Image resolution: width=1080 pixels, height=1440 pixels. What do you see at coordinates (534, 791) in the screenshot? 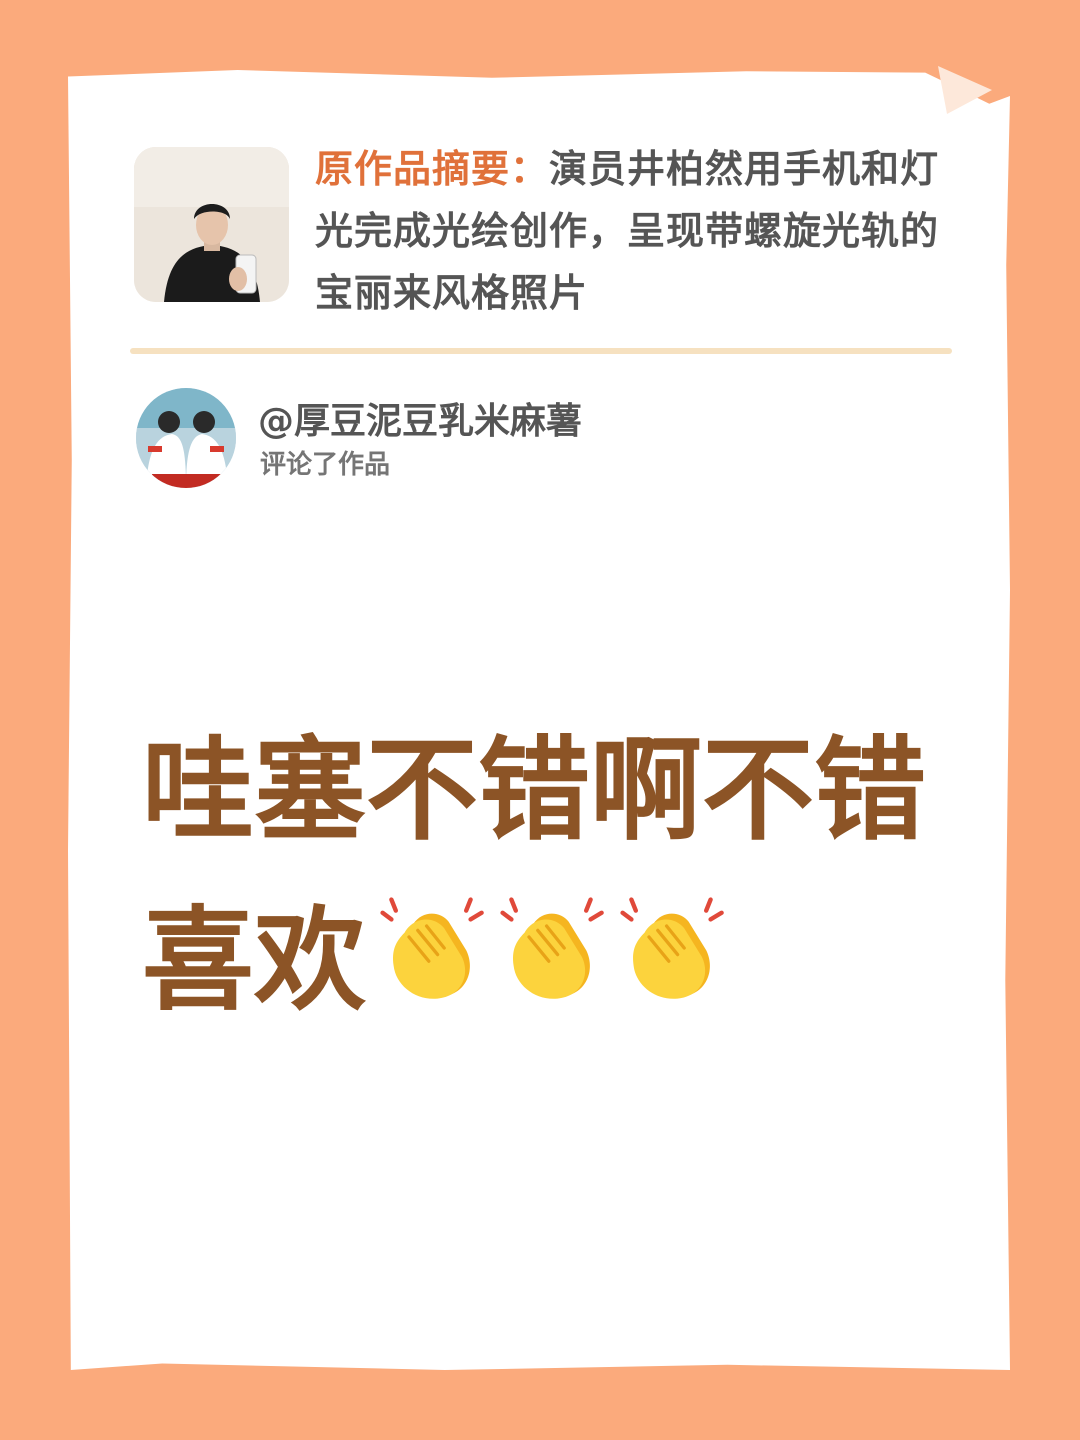
I see `comment-line-1: 哇塞不错啊不错` at bounding box center [534, 791].